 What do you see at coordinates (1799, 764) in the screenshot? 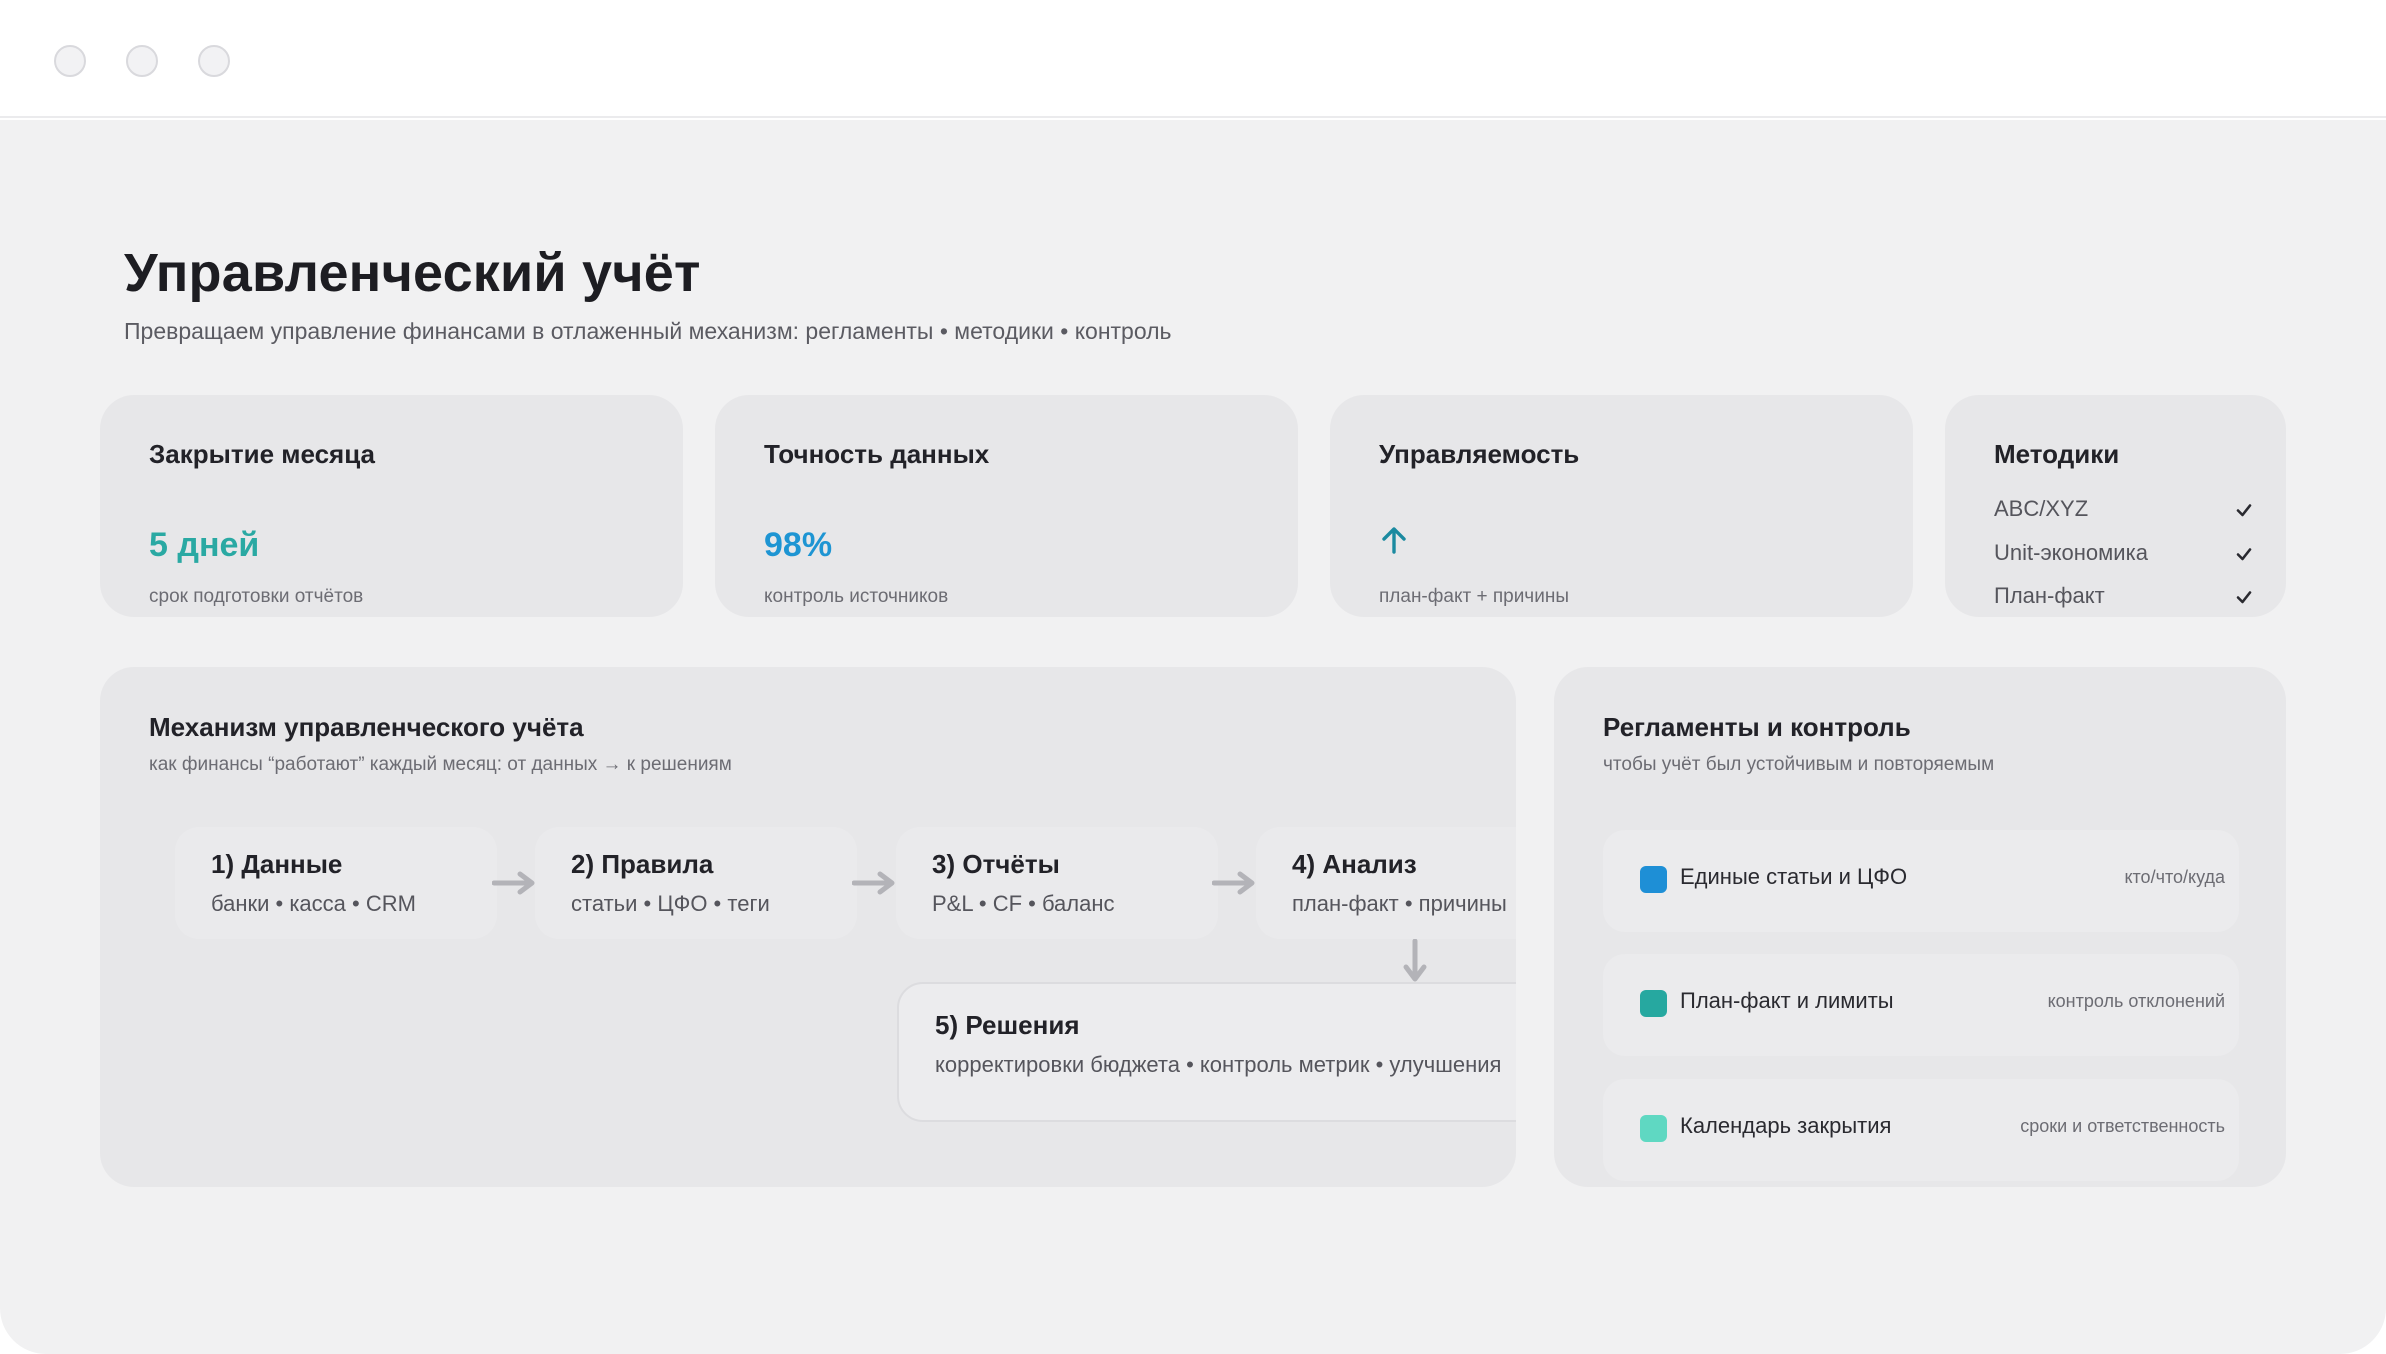
I see `regulations-subtitle: чтобы учёт был устойчивым и повторяемым` at bounding box center [1799, 764].